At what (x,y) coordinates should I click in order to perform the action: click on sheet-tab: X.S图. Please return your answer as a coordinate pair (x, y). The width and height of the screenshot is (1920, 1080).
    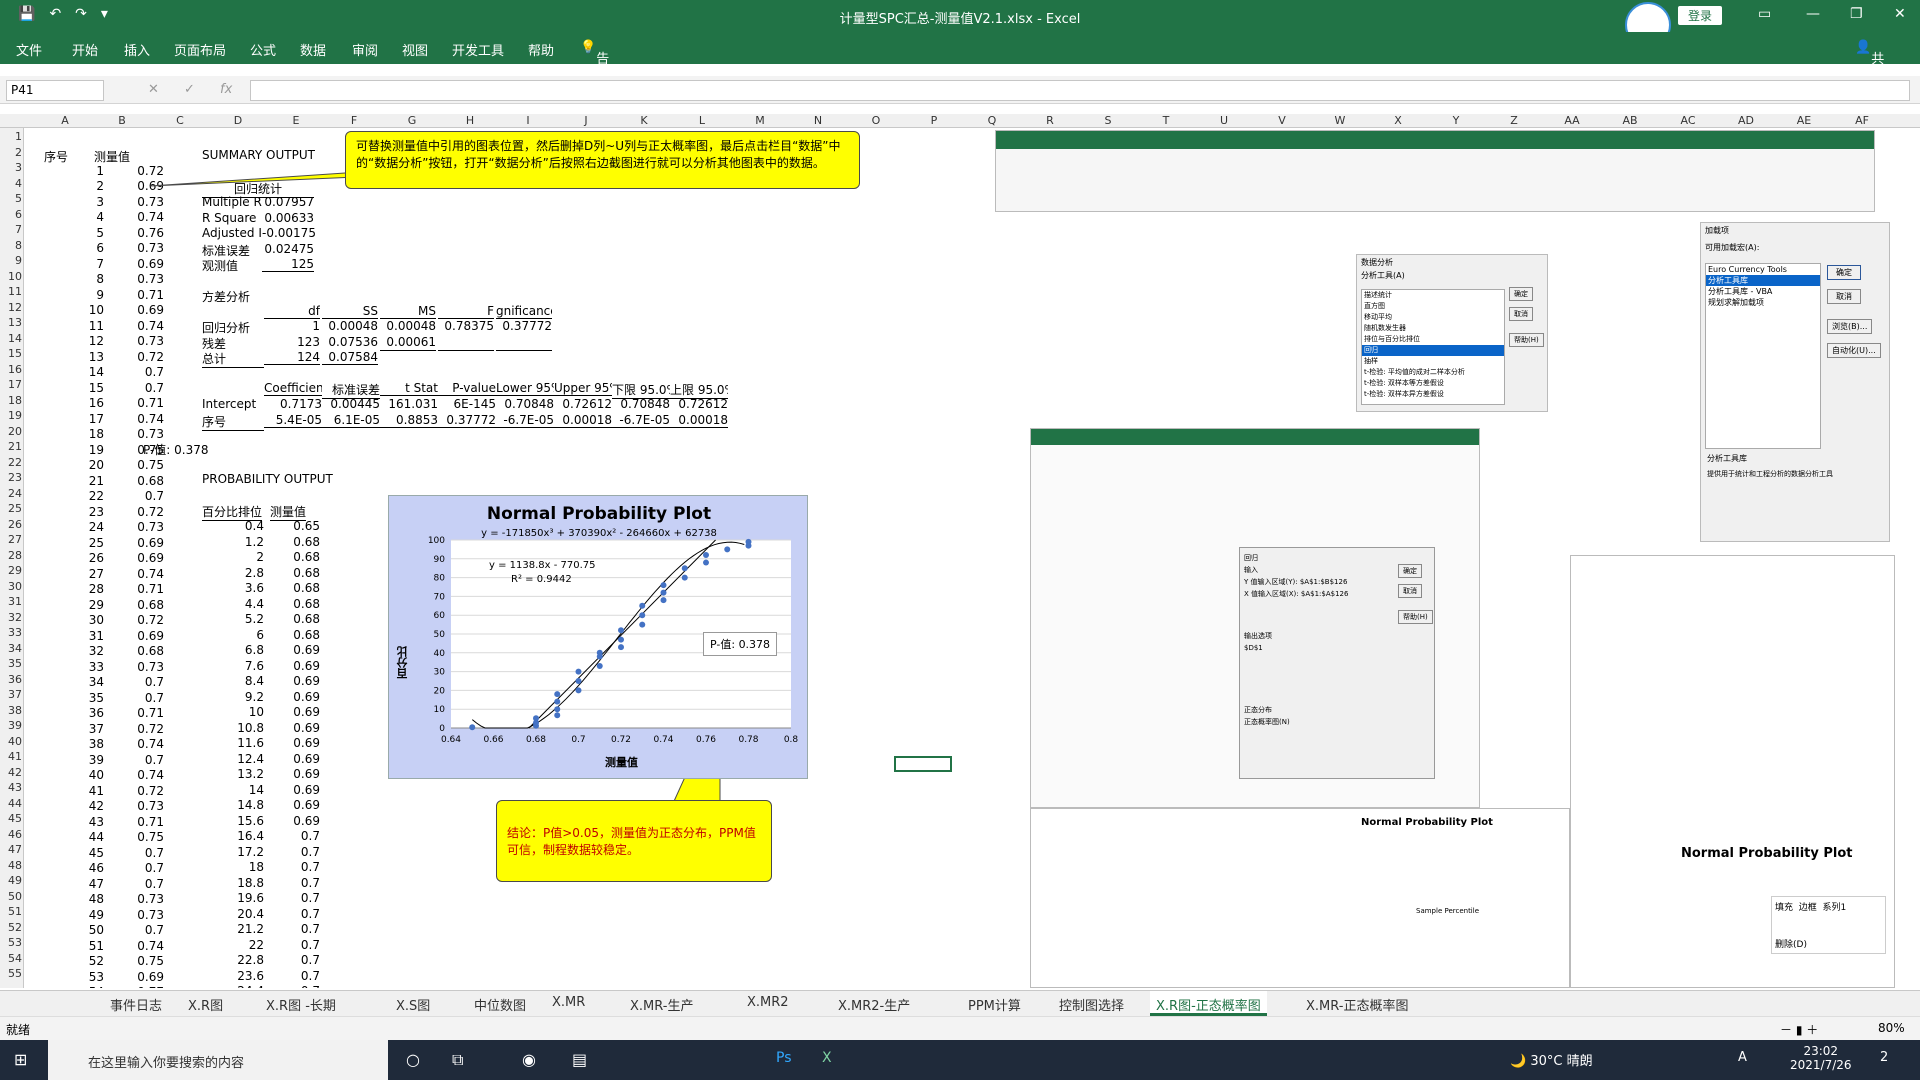
    Looking at the image, I should click on (413, 1004).